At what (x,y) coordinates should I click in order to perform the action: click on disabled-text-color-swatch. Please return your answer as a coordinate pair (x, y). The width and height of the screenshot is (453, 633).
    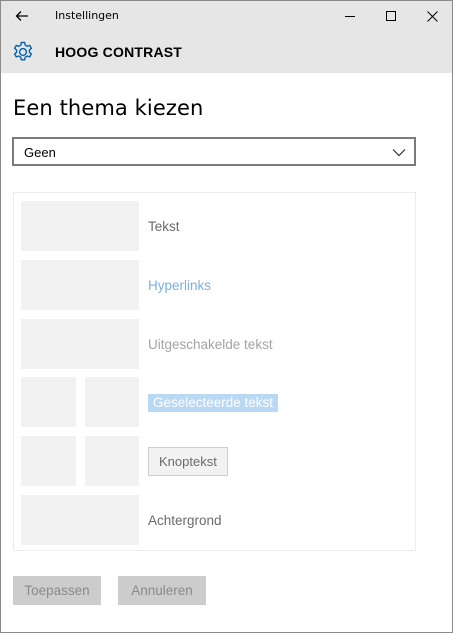
    Looking at the image, I should click on (80, 344).